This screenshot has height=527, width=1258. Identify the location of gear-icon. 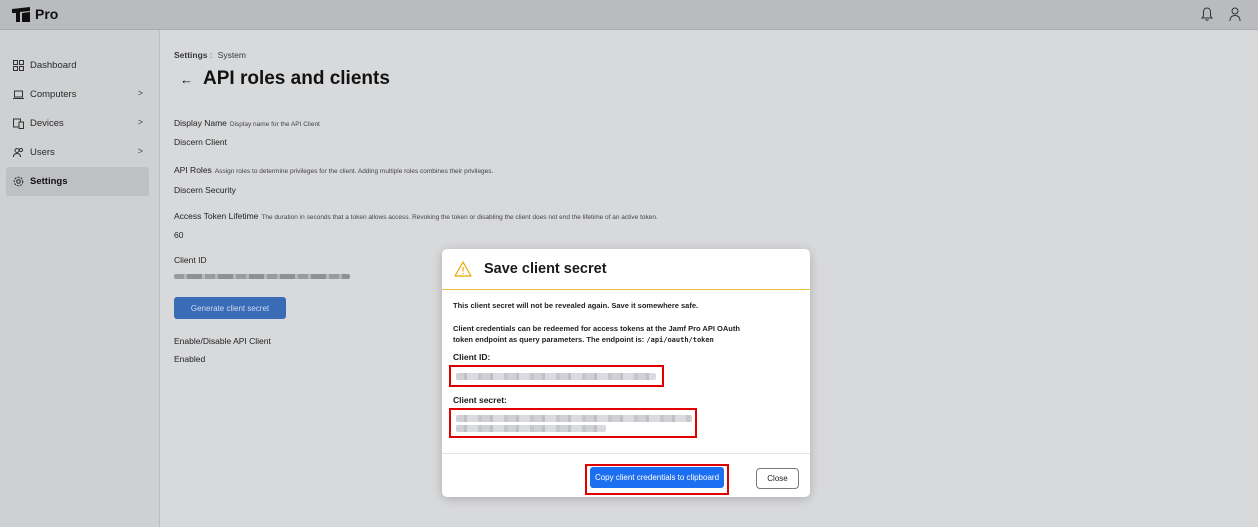
(18, 181).